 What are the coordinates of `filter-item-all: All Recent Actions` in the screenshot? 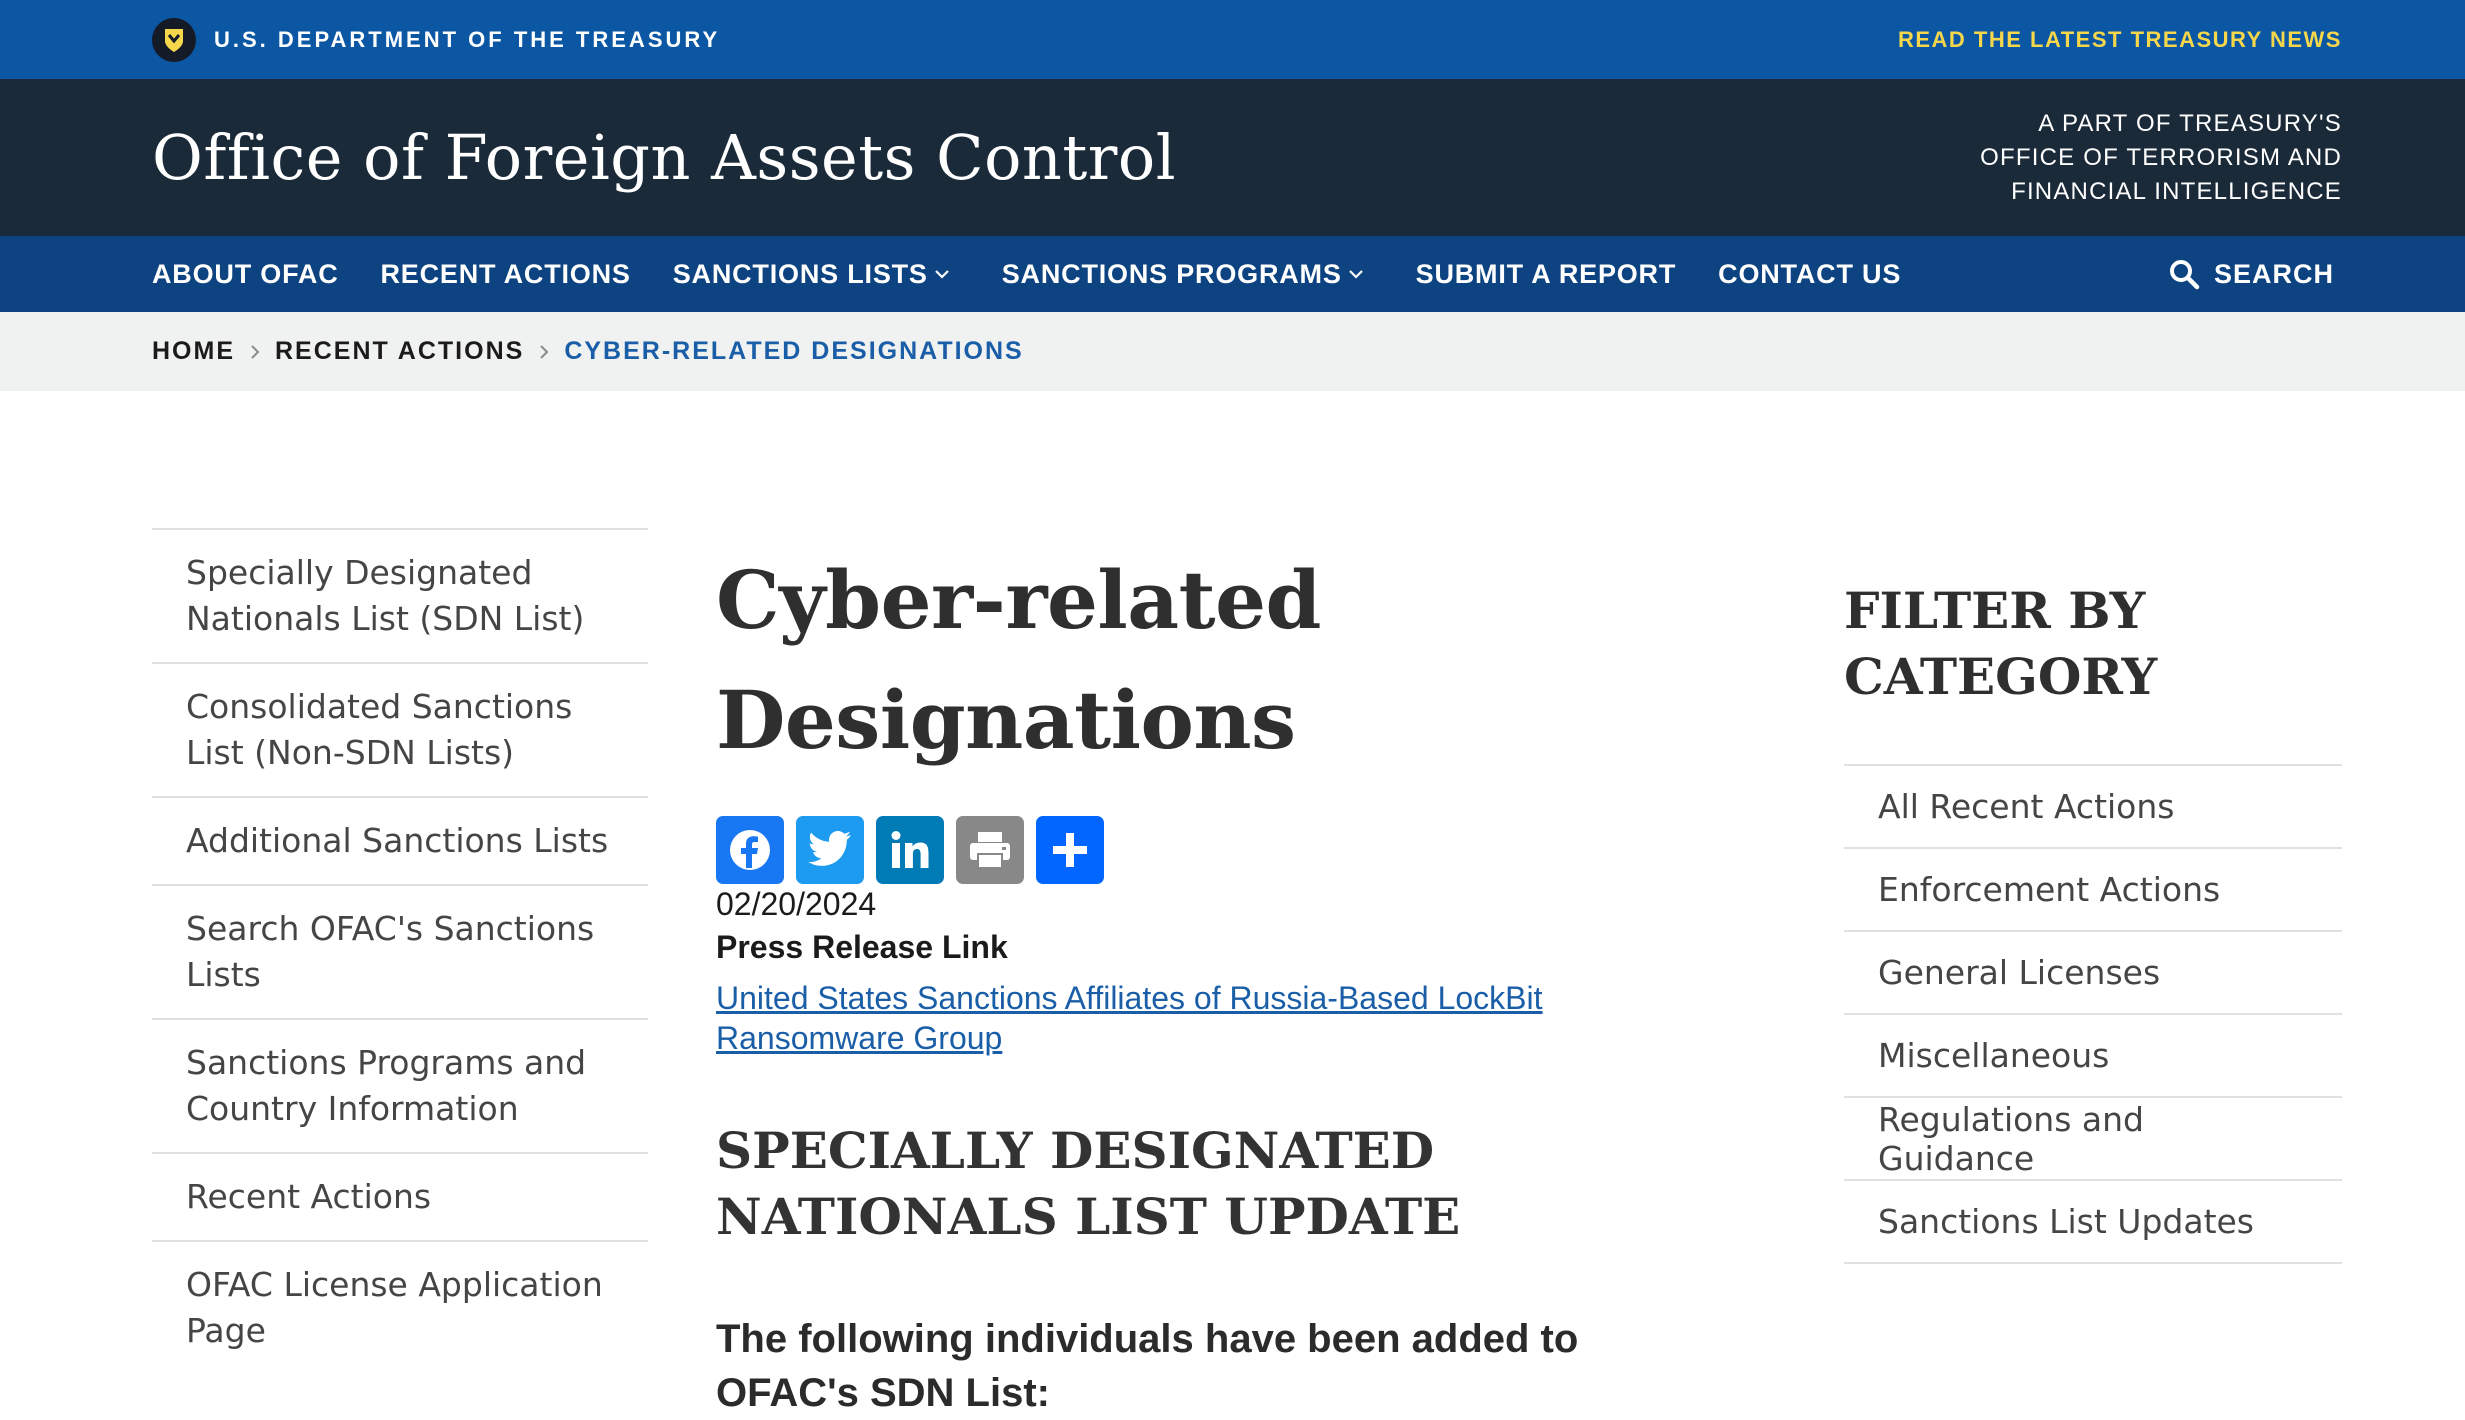 It's located at (2093, 805).